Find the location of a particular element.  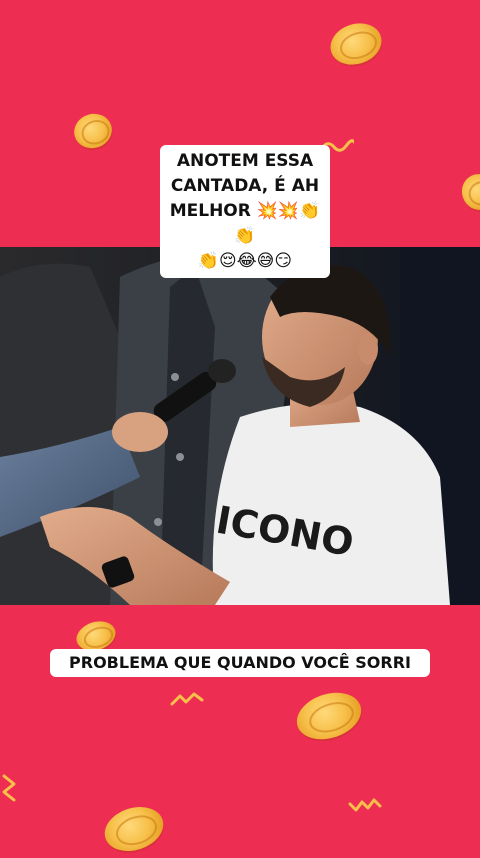

caption-line: CANTADA, É AH is located at coordinates (245, 186).